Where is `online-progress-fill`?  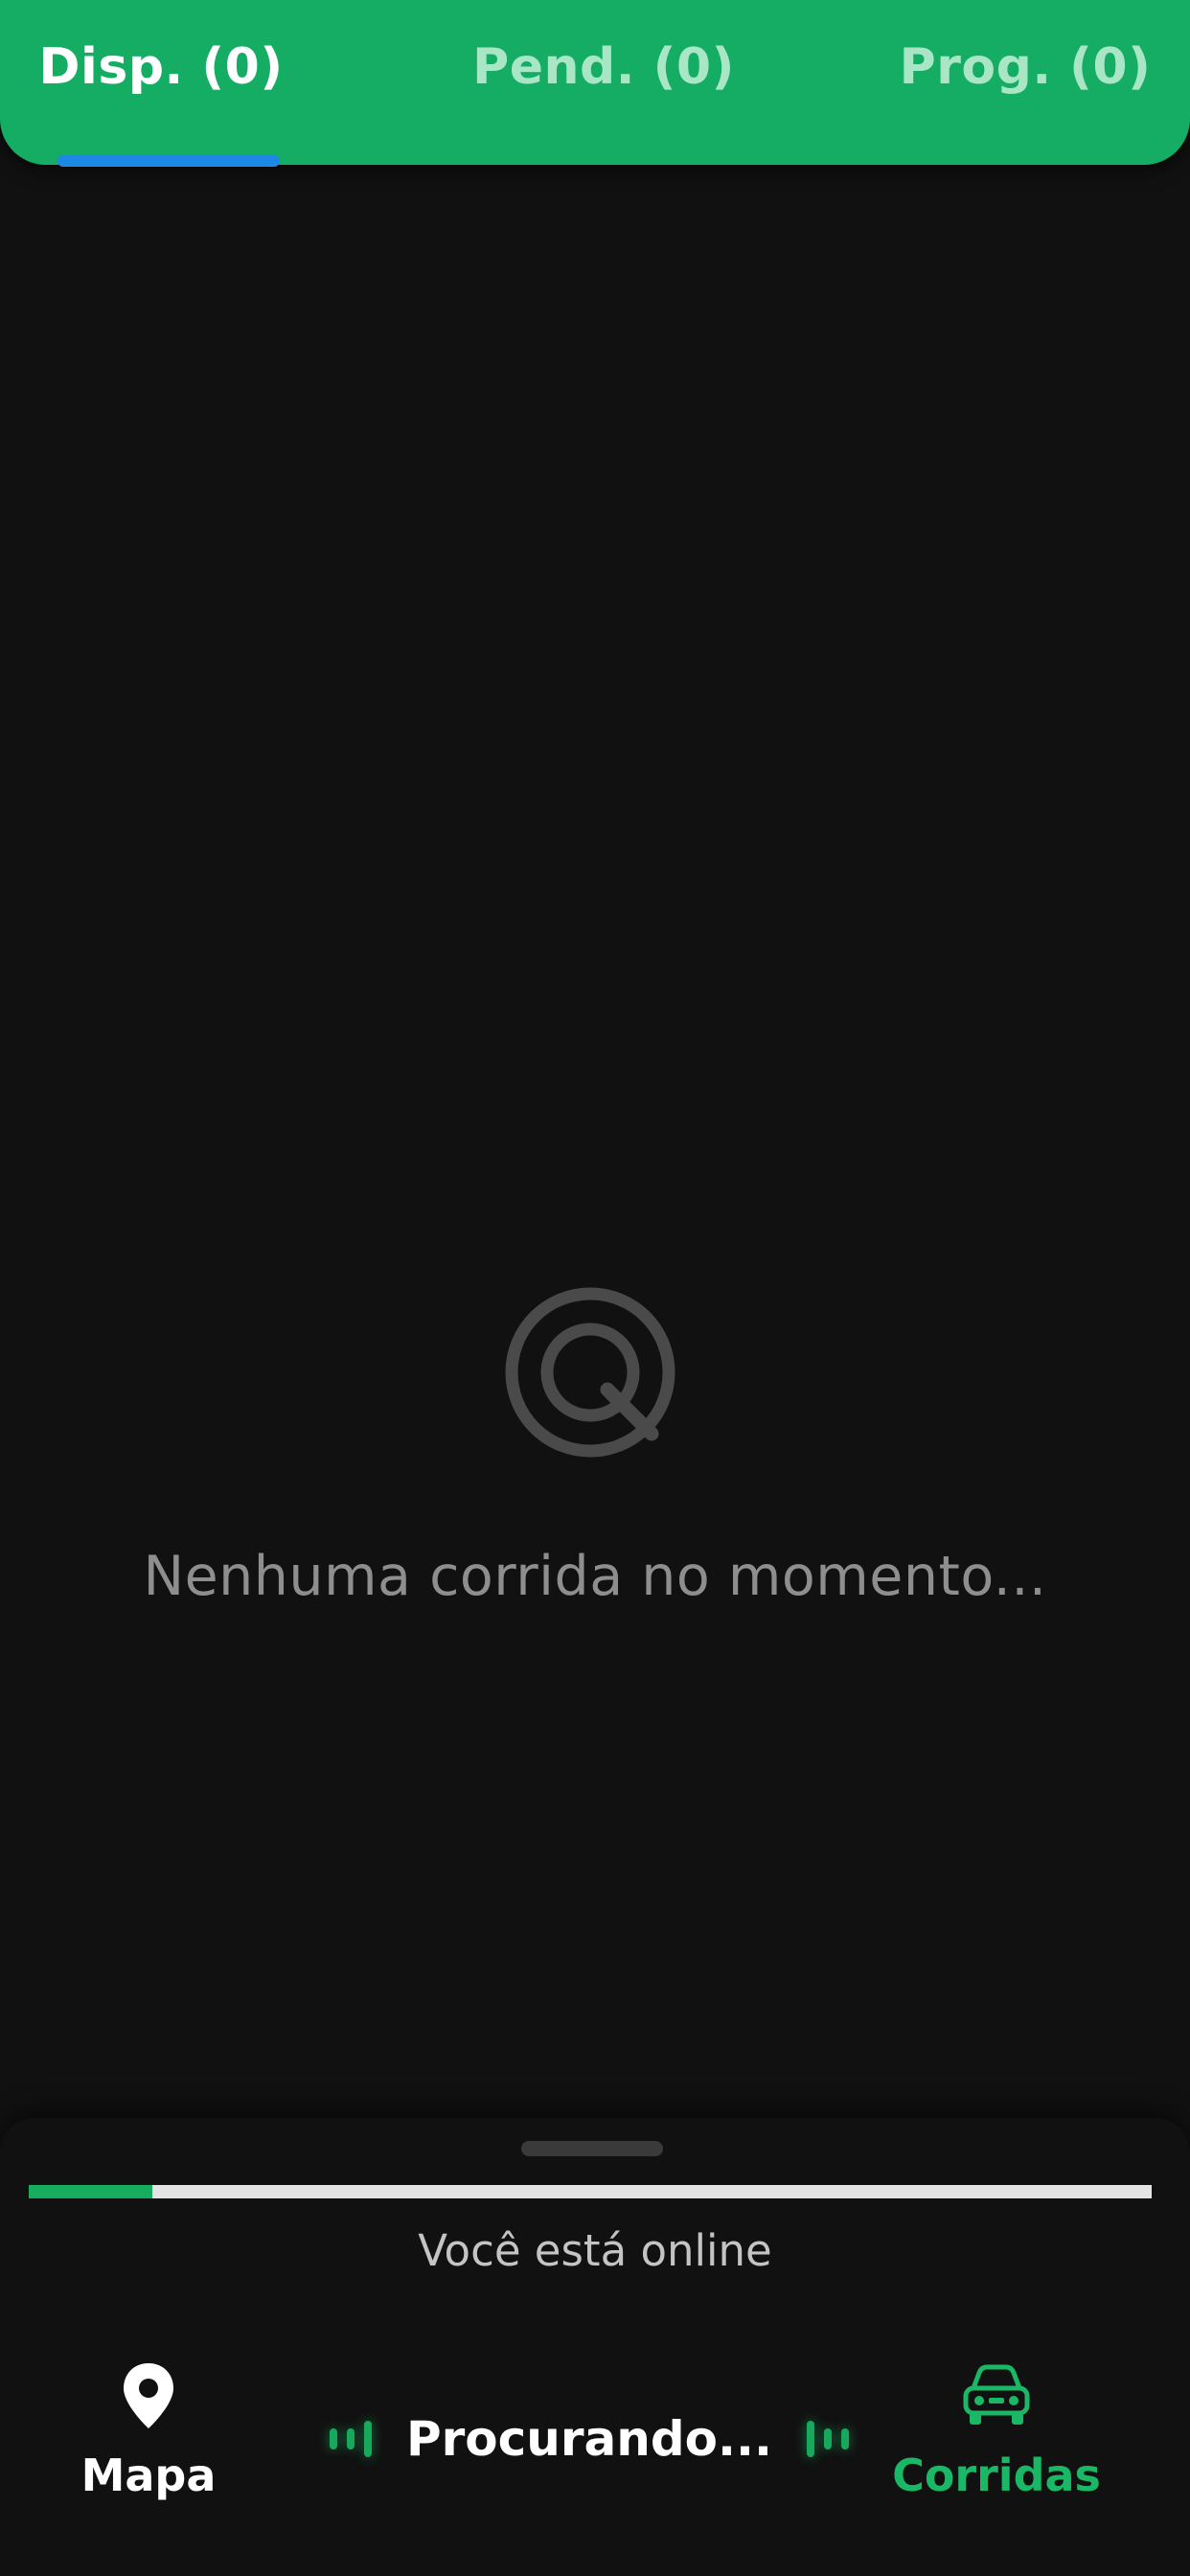 online-progress-fill is located at coordinates (91, 2191).